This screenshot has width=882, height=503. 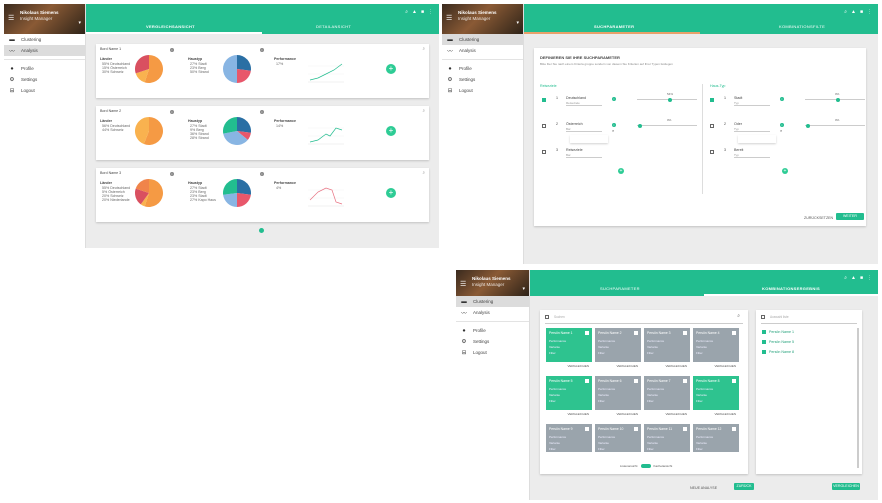 What do you see at coordinates (574, 150) in the screenshot?
I see `param-label: Reiseziele` at bounding box center [574, 150].